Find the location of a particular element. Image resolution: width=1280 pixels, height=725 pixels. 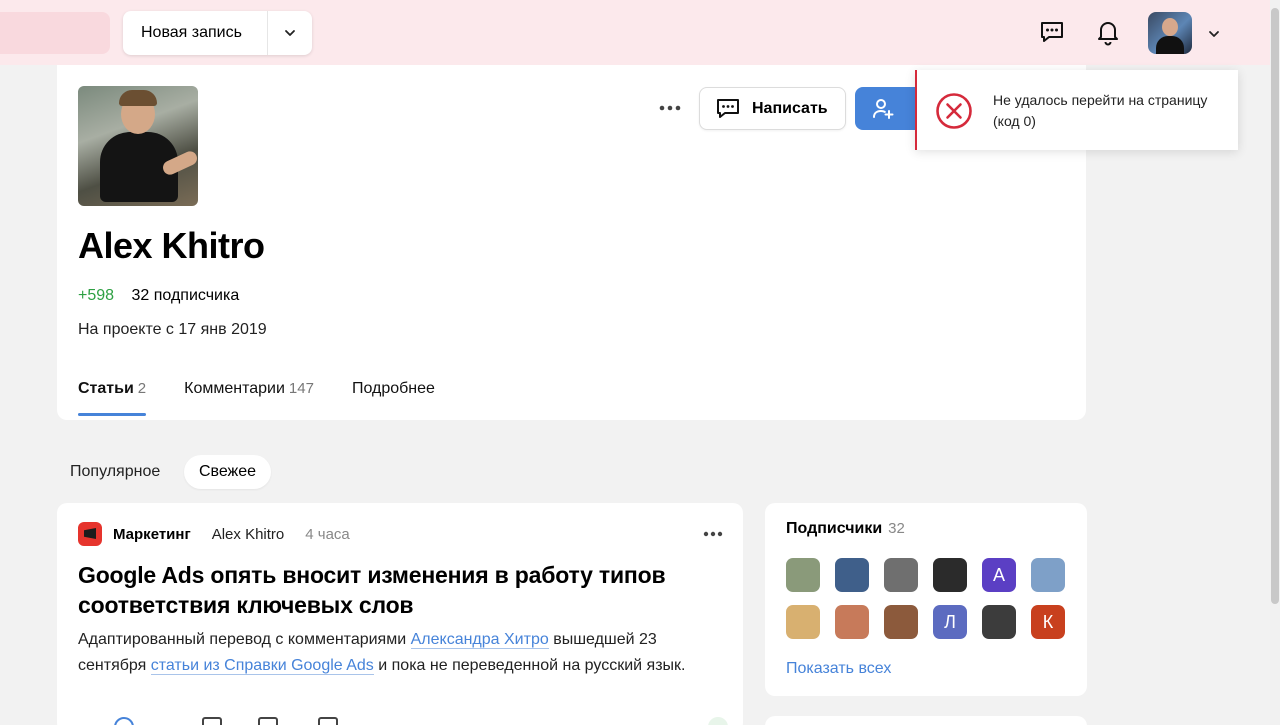

subscribers-grid: АЛ К is located at coordinates (925, 598).